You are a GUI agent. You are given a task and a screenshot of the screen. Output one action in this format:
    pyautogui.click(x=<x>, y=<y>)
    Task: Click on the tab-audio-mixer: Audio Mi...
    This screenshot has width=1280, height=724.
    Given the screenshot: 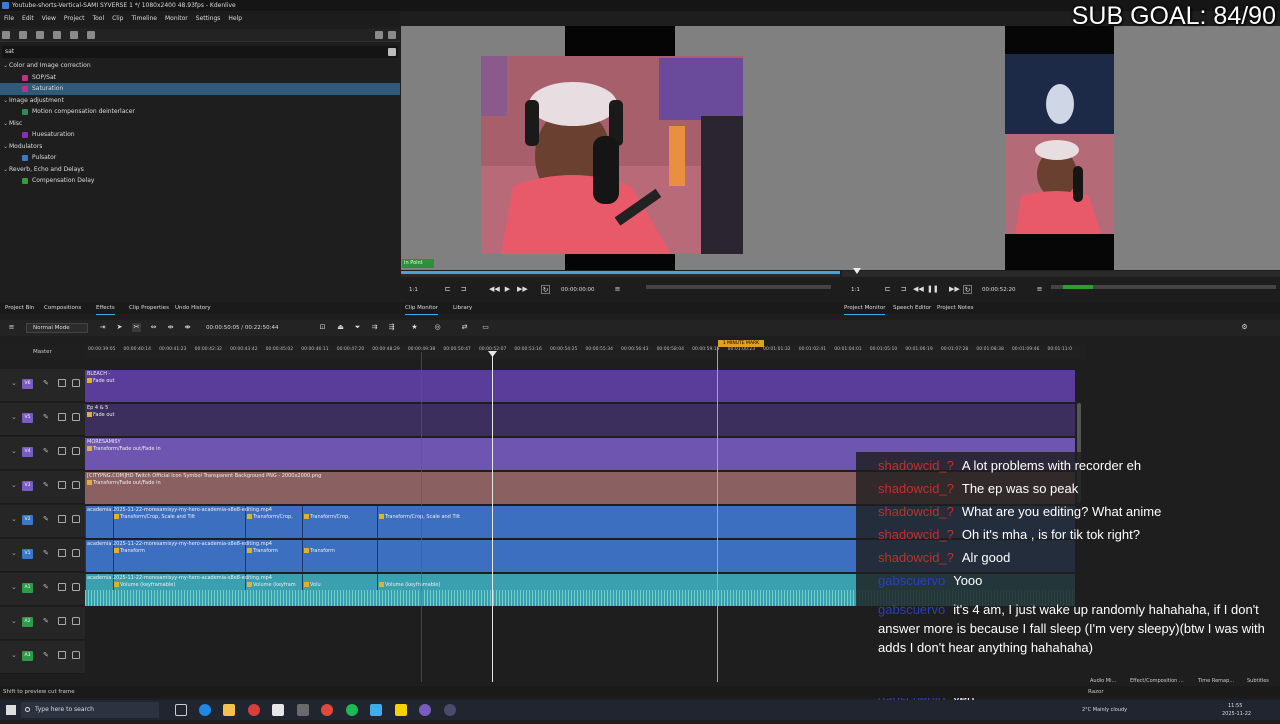 What is the action you would take?
    pyautogui.click(x=1103, y=681)
    